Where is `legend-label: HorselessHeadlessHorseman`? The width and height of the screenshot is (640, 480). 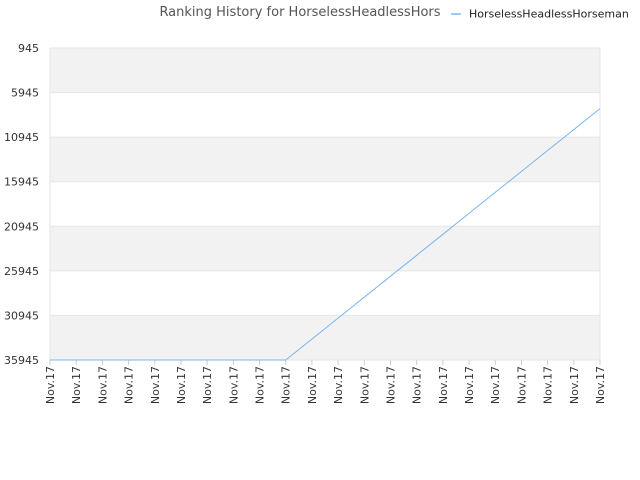 legend-label: HorselessHeadlessHorseman is located at coordinates (549, 14).